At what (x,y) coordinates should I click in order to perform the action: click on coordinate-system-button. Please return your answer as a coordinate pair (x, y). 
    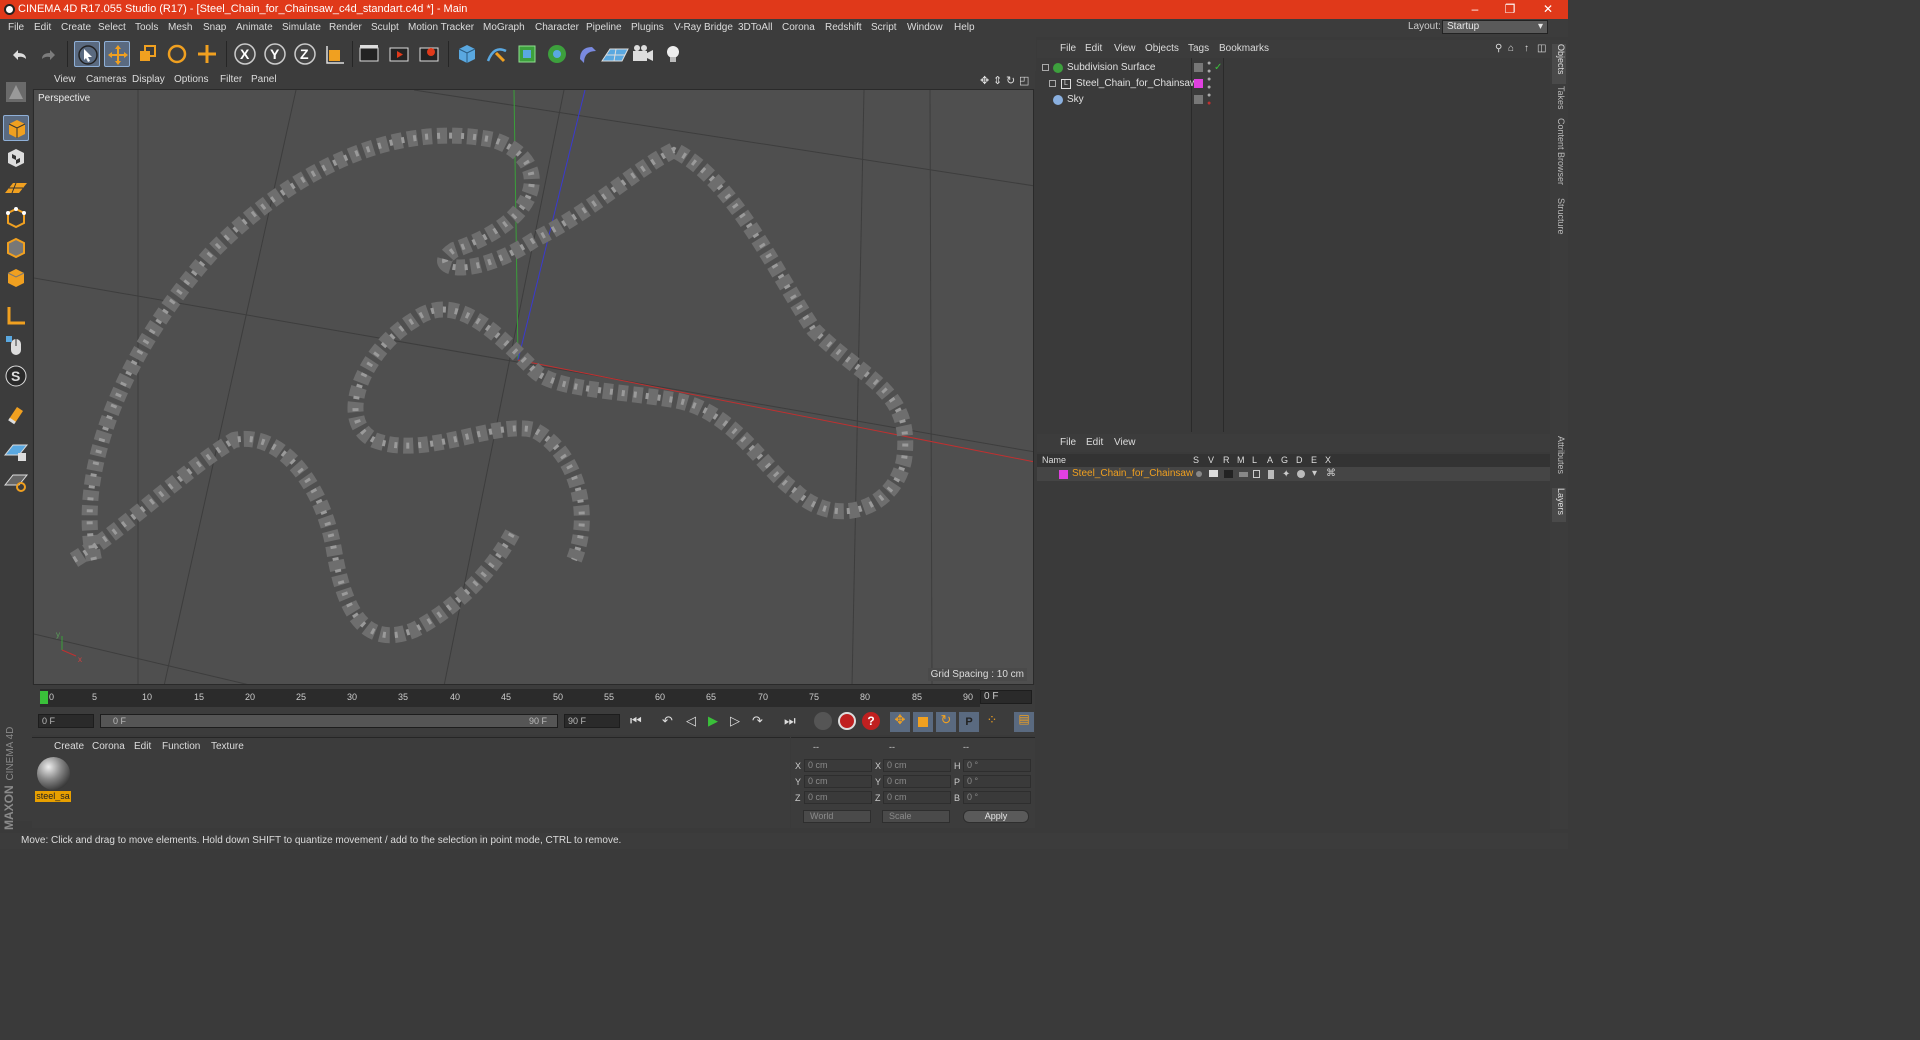
    Looking at the image, I should click on (335, 54).